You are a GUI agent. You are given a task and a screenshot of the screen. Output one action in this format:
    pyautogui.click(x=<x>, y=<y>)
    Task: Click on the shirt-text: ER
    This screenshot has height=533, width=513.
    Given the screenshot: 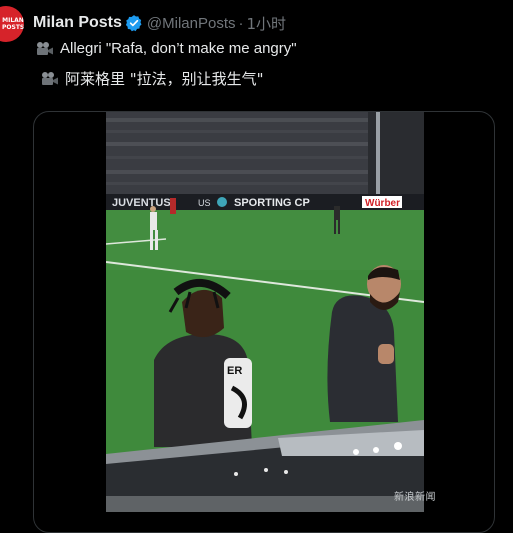 What is the action you would take?
    pyautogui.click(x=234, y=371)
    